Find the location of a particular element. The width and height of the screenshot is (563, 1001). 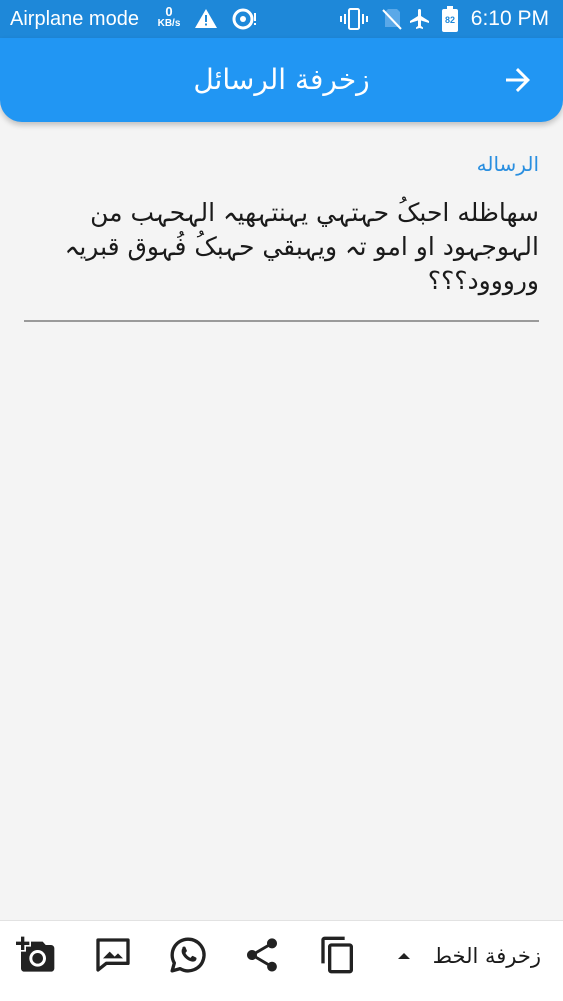

battery-icon: 82 is located at coordinates (450, 19).